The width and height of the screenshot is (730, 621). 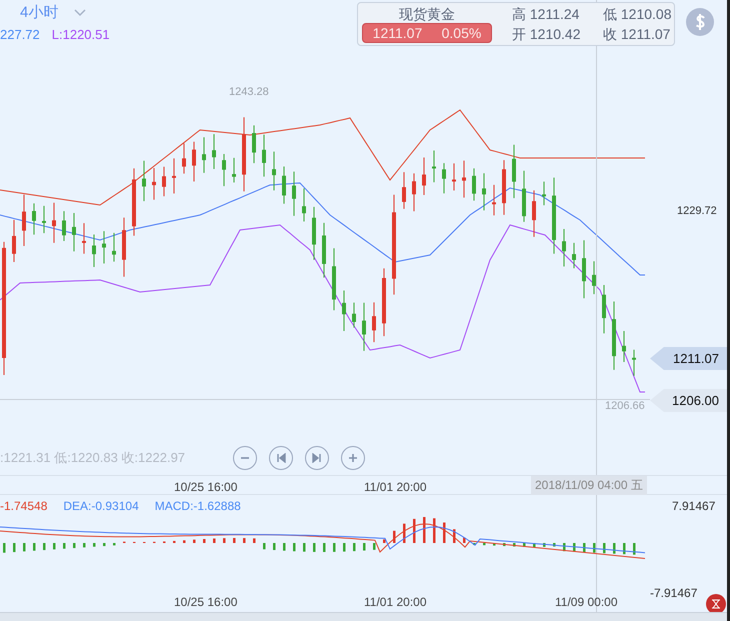 What do you see at coordinates (688, 358) in the screenshot?
I see `last-price-tag: 1211.07` at bounding box center [688, 358].